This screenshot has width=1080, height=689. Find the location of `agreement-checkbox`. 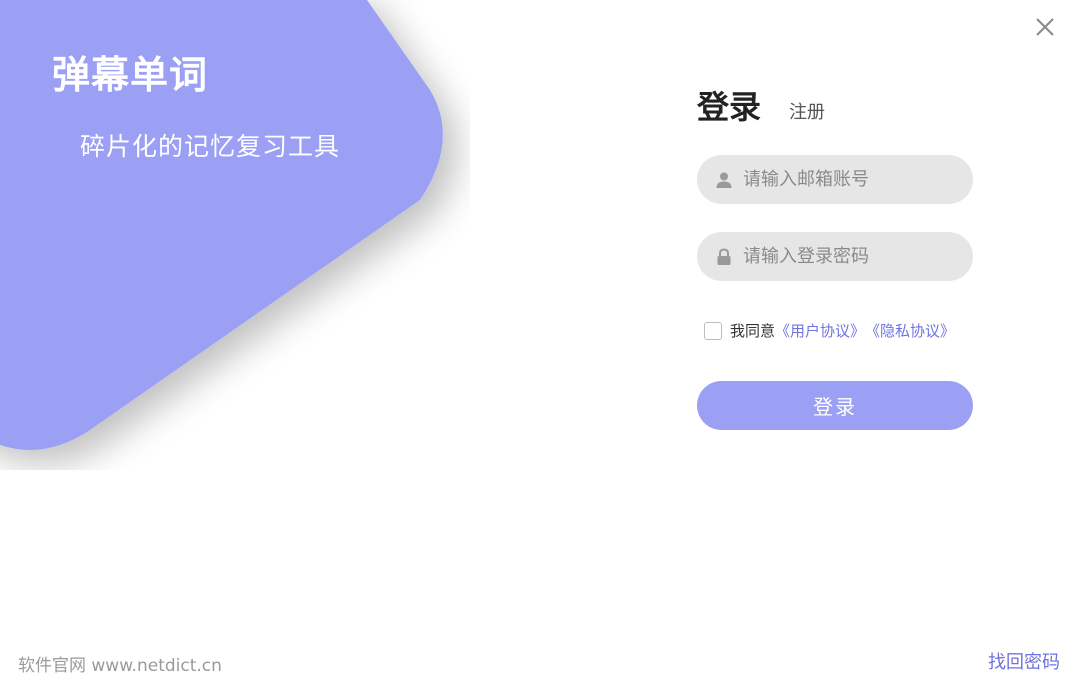

agreement-checkbox is located at coordinates (713, 330).